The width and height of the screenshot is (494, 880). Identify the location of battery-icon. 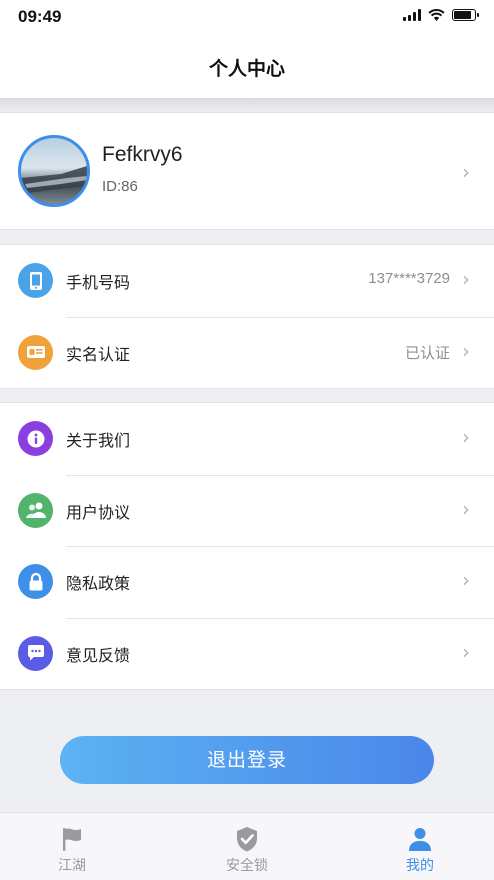
(465, 15).